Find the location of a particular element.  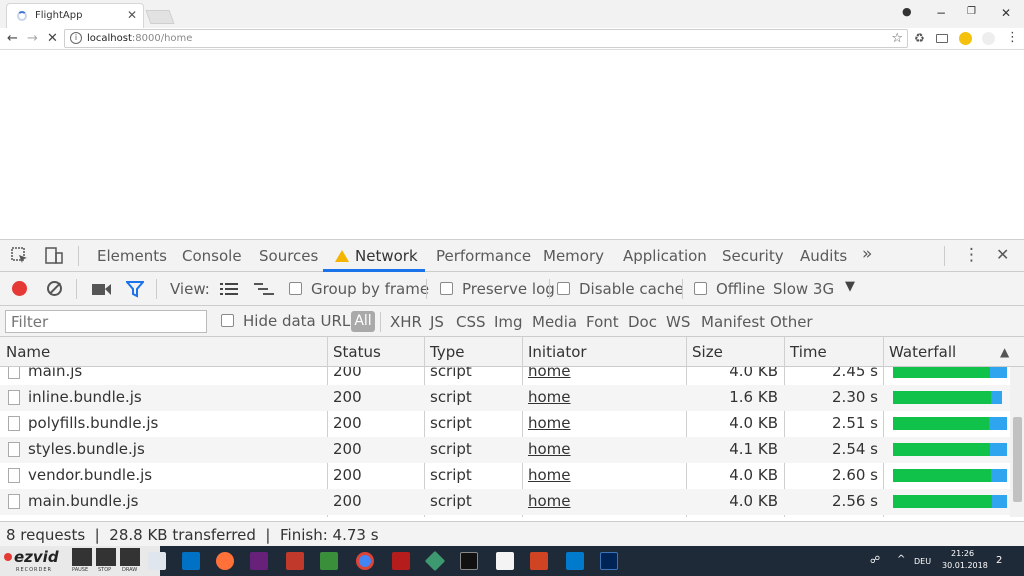

filter-type-ws: WS is located at coordinates (678, 322).